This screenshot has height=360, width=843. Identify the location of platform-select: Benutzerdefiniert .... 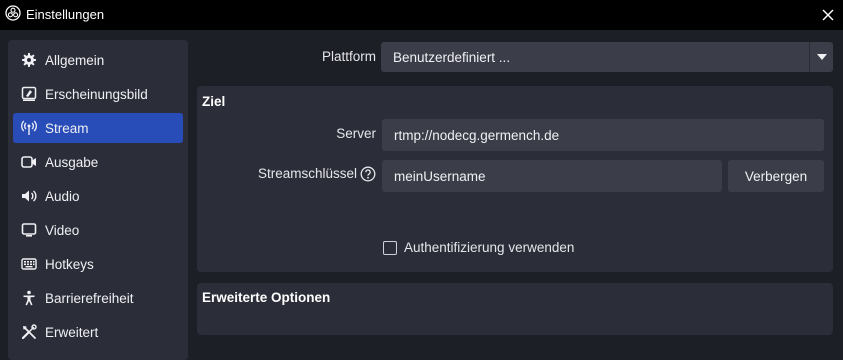
(607, 57).